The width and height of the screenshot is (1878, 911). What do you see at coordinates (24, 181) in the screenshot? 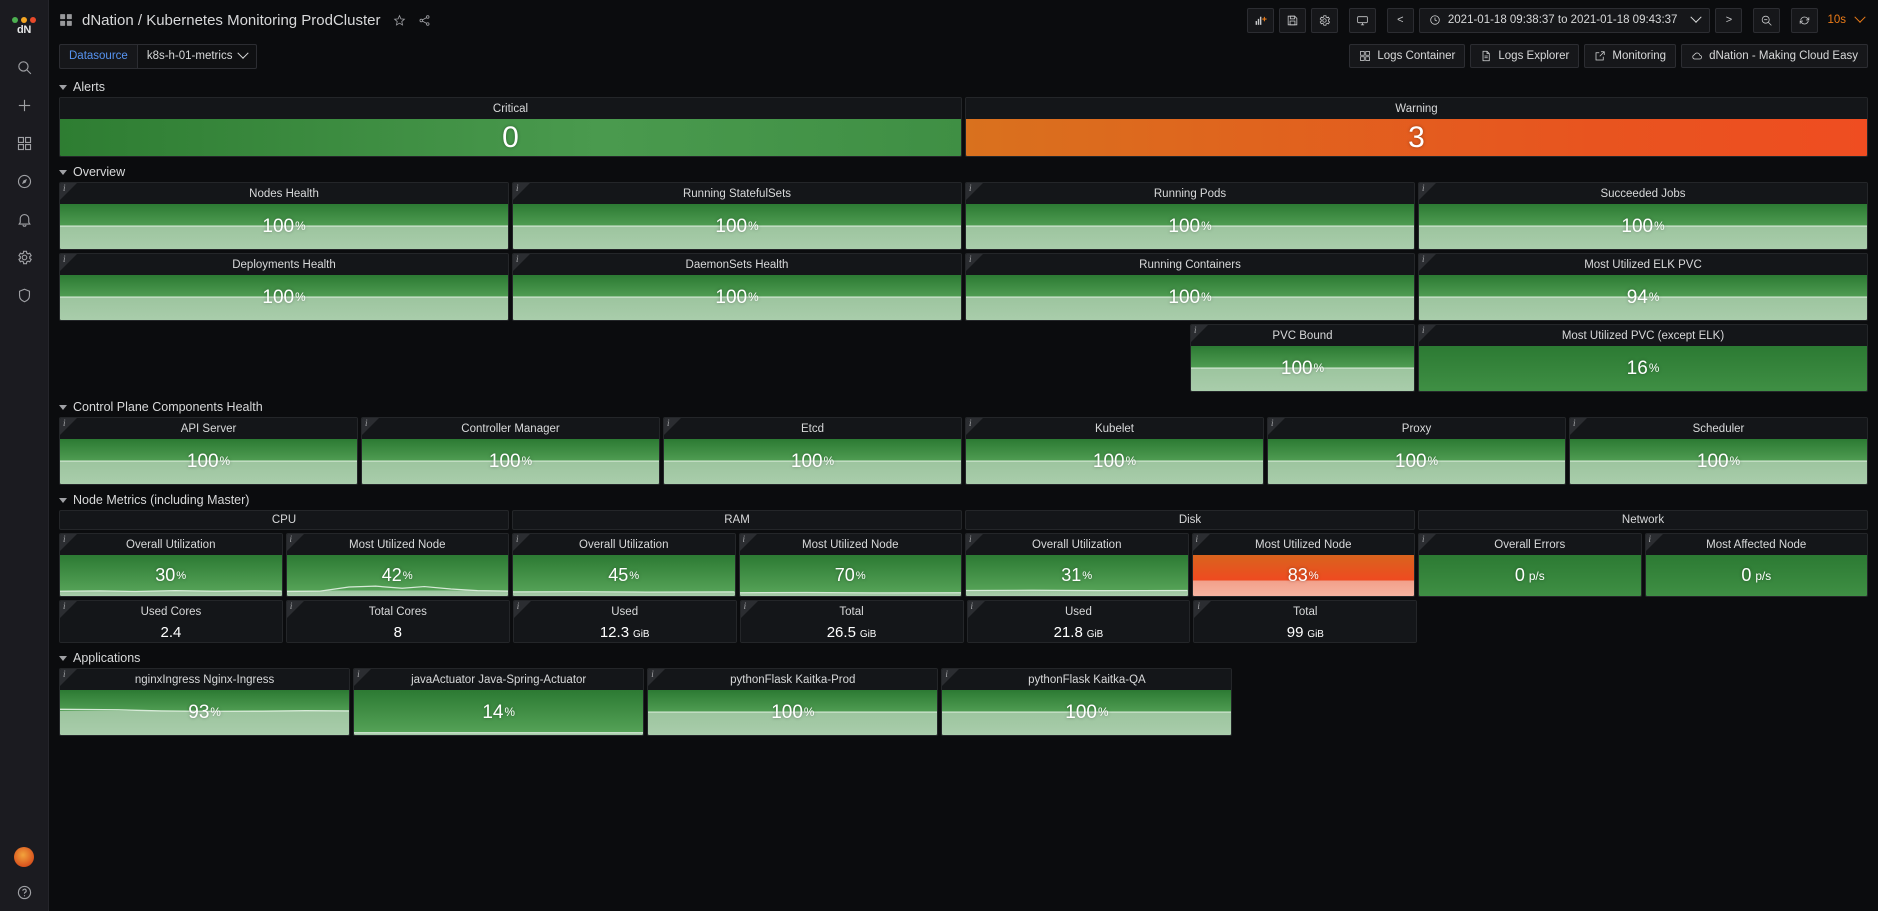
I see `compass-explore-icon` at bounding box center [24, 181].